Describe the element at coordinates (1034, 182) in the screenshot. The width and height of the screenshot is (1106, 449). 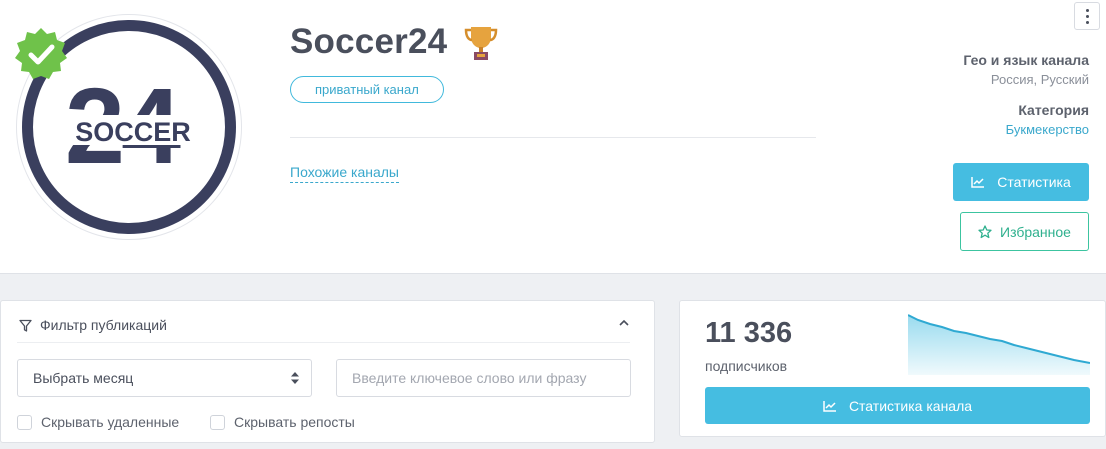
I see `statistics-button-label: Статистика` at that location.